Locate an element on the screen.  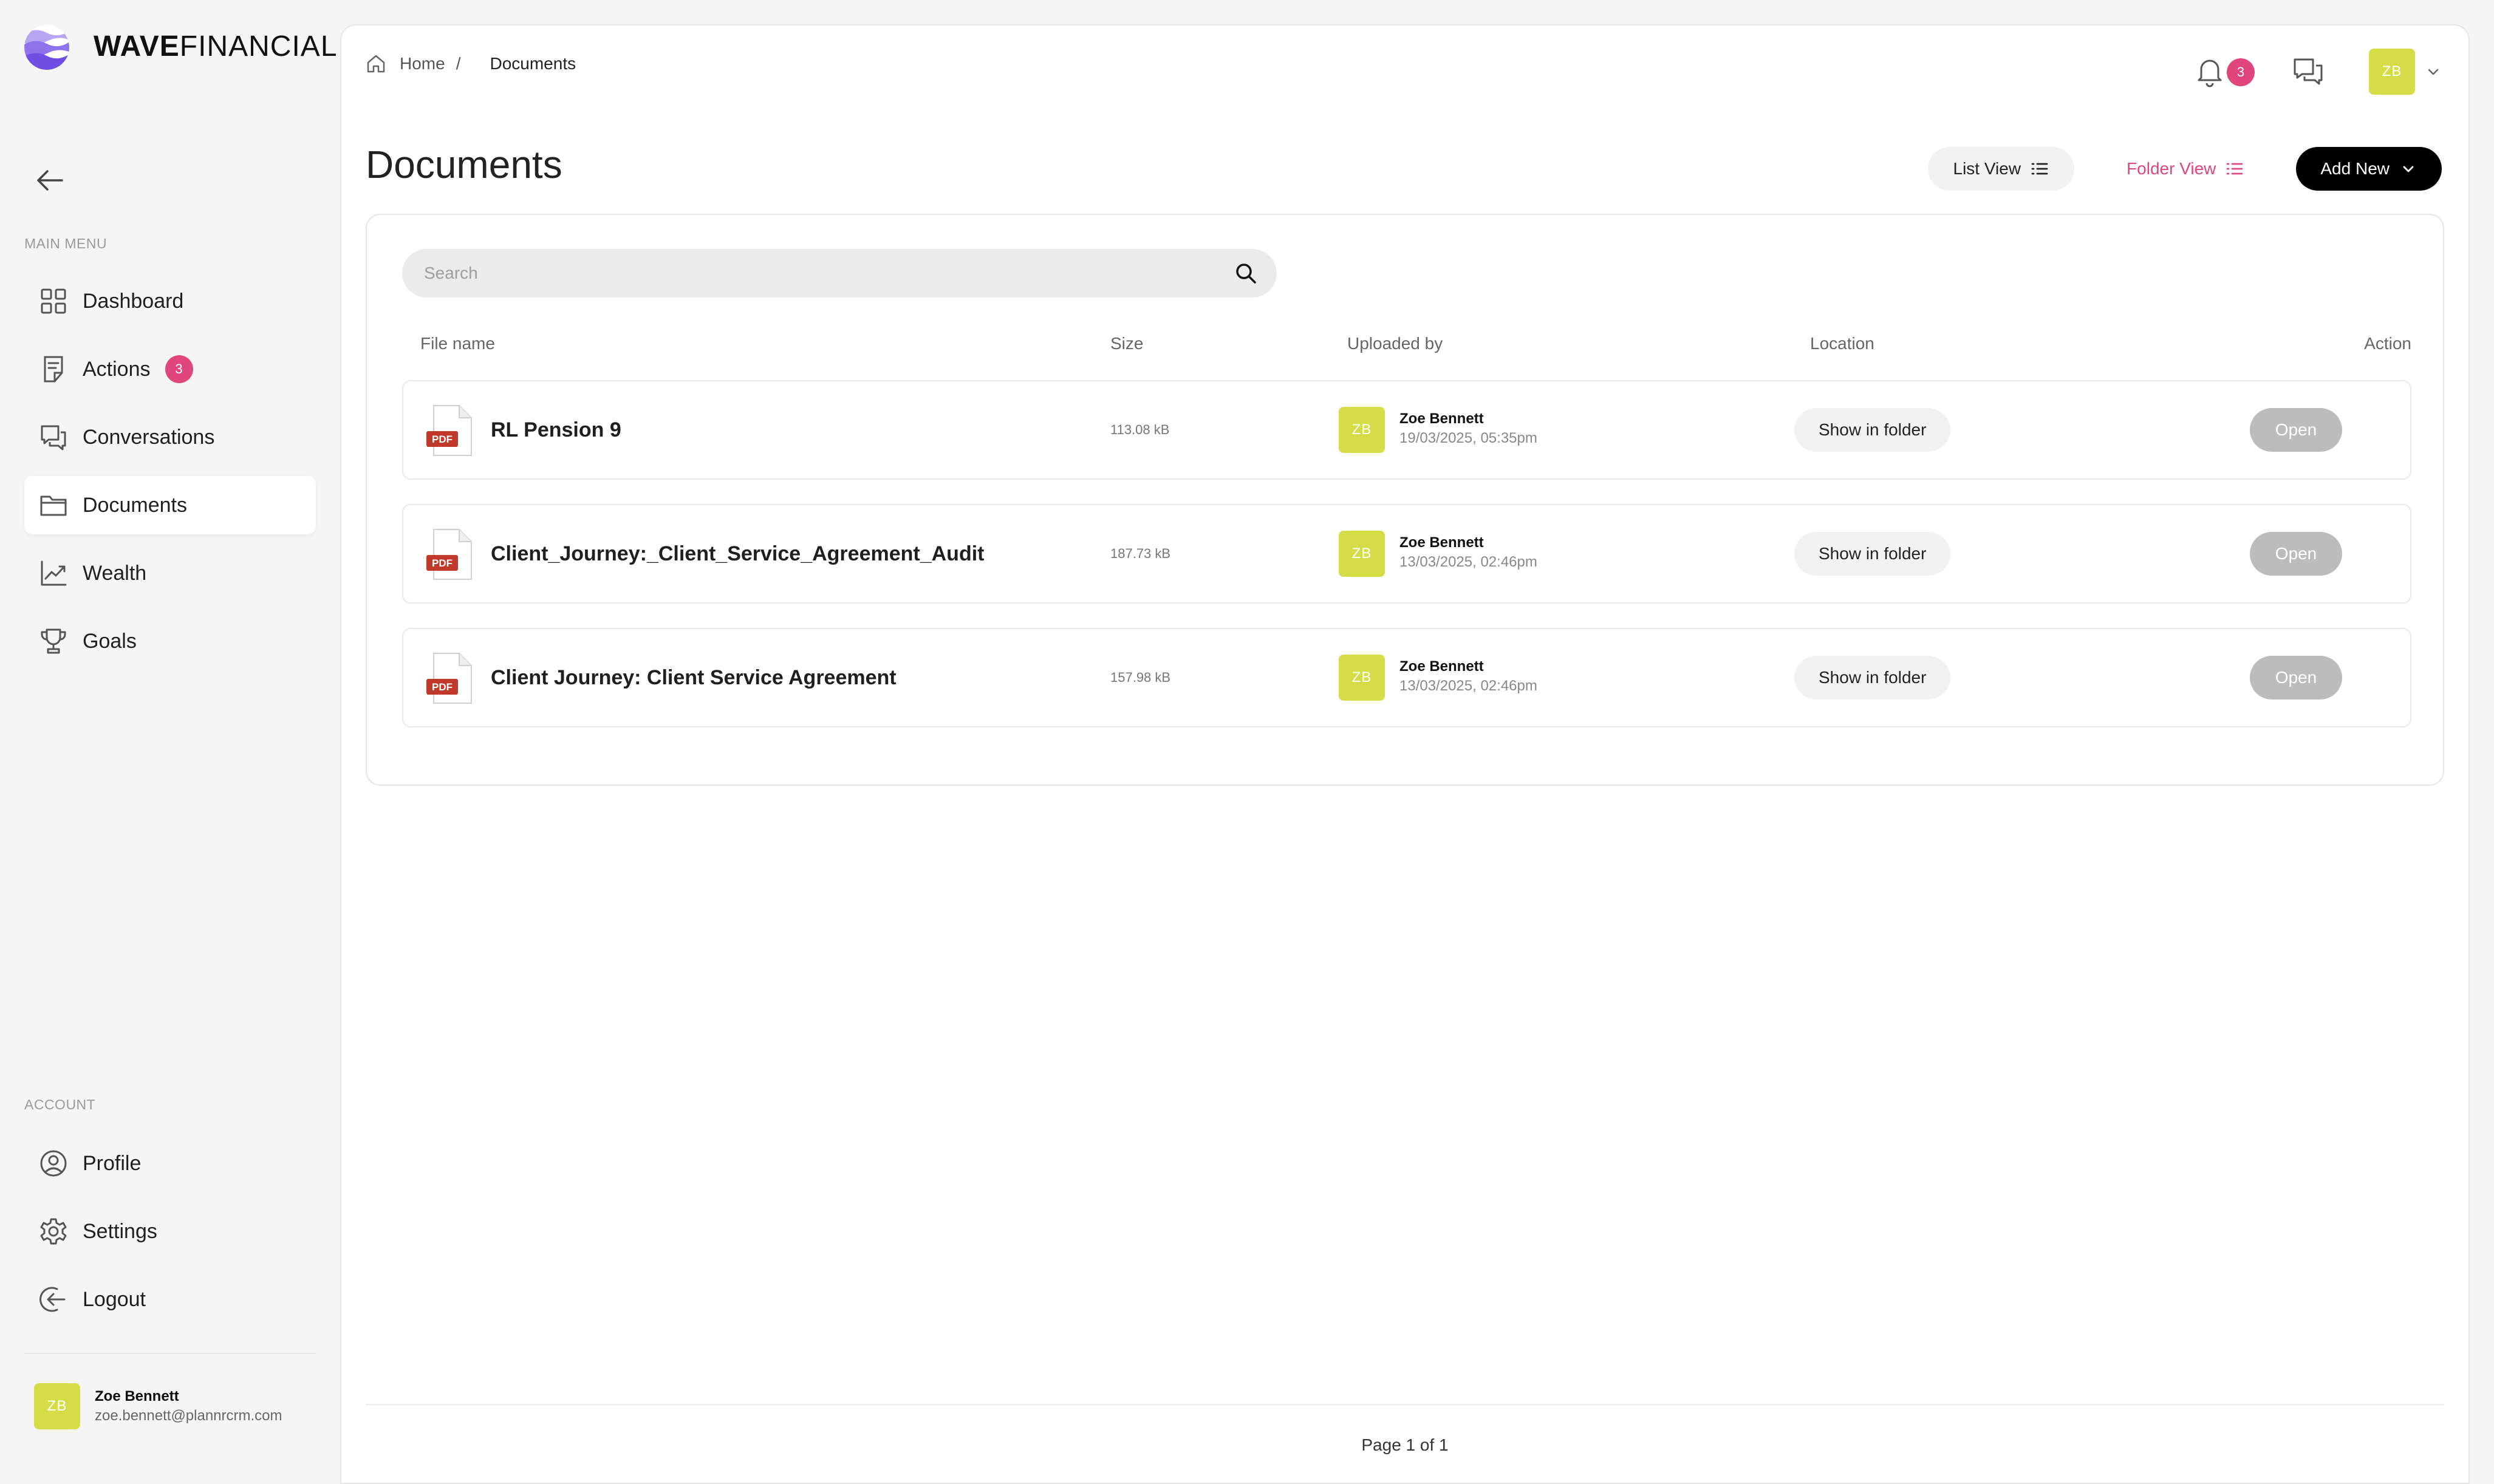
sidebar-item-label: Wealth is located at coordinates (115, 573).